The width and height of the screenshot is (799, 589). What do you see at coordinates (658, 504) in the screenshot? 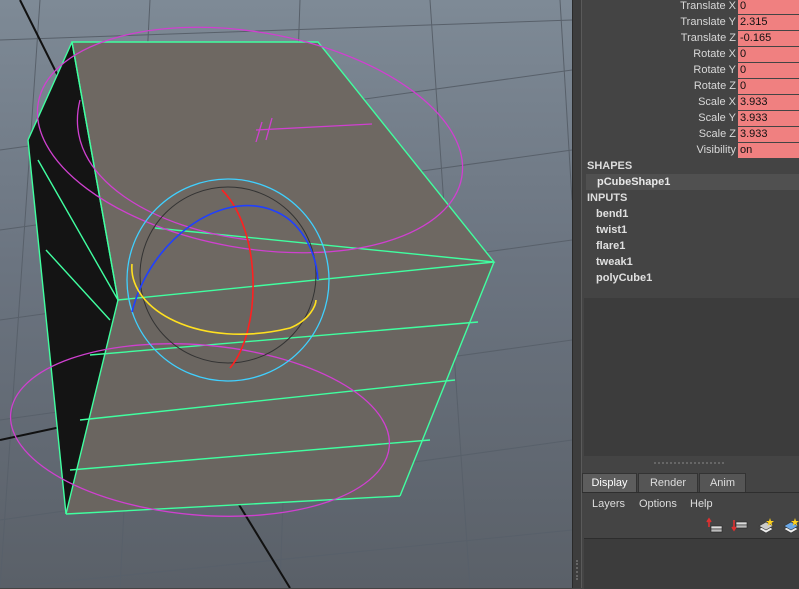
I see `menu-options: Options` at bounding box center [658, 504].